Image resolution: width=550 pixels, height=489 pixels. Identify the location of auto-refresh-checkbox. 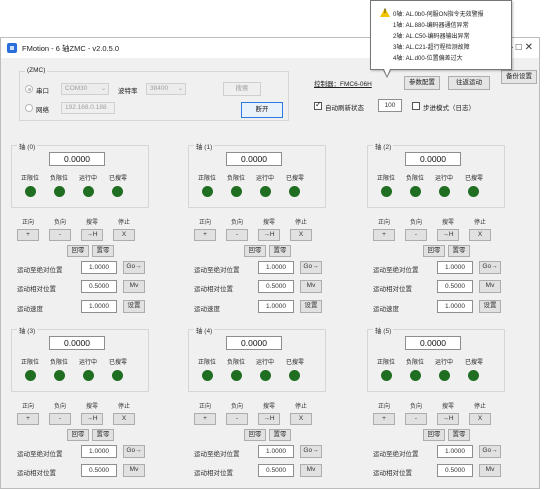
(318, 105).